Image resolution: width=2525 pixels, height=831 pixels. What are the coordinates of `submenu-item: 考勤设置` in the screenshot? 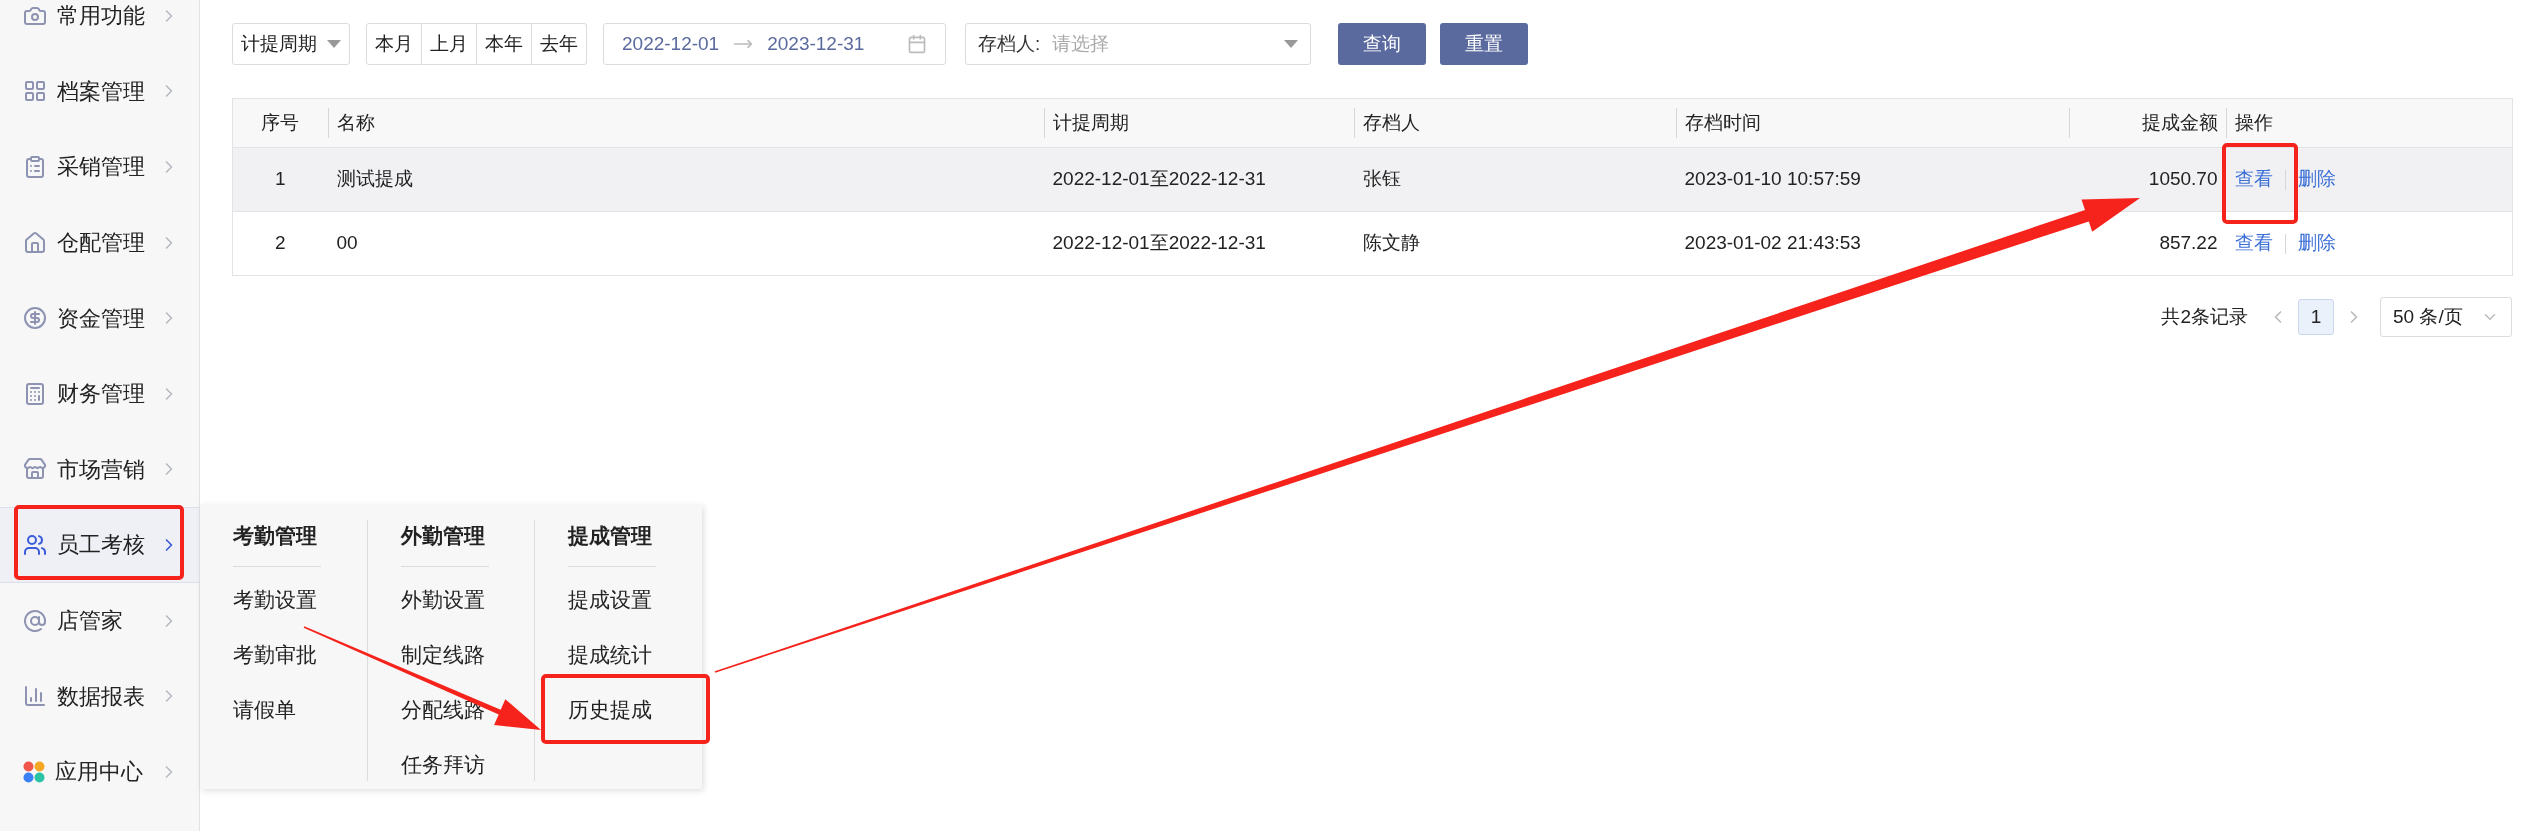 It's located at (283, 600).